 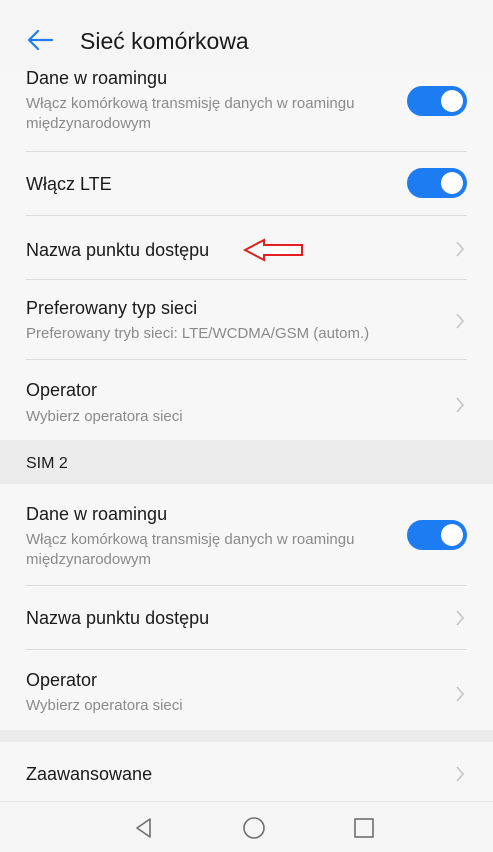 I want to click on sim1-lte-toggle, so click(x=437, y=183).